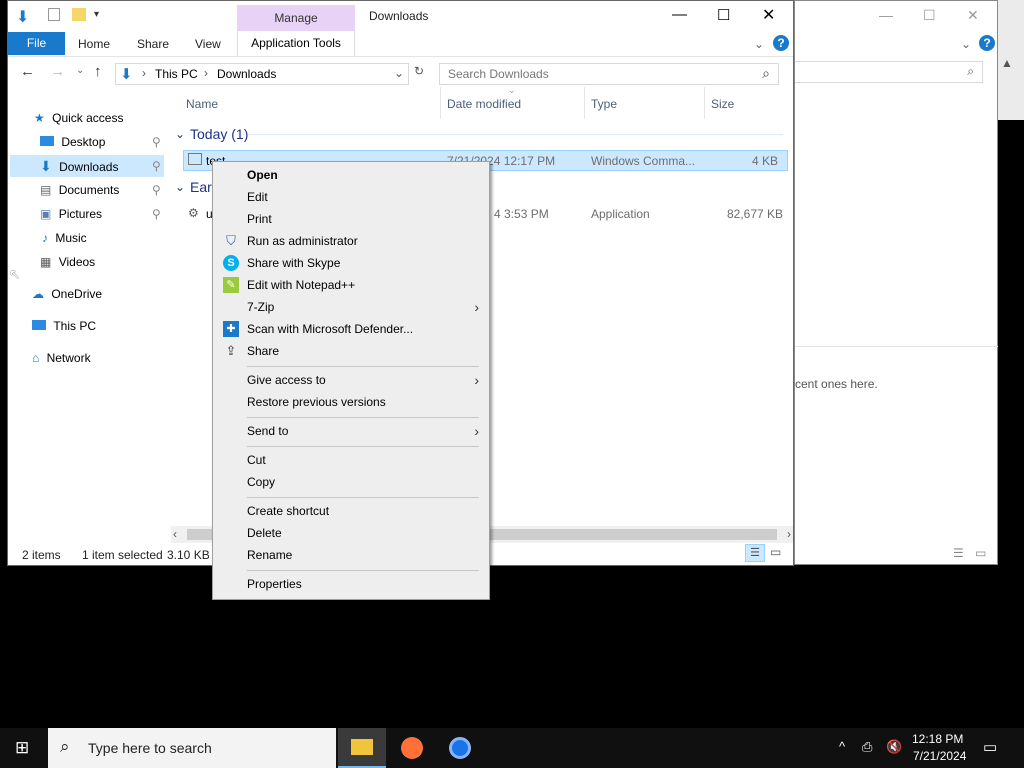 Image resolution: width=1024 pixels, height=768 pixels. What do you see at coordinates (351, 460) in the screenshot?
I see `menu-item-cut: Cut` at bounding box center [351, 460].